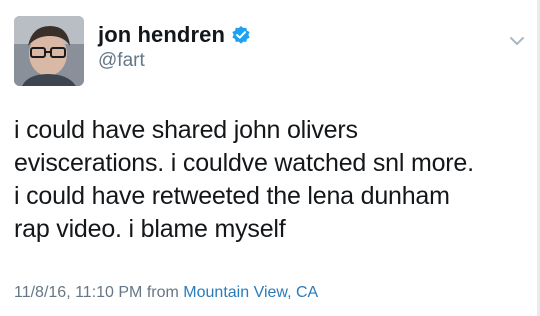  Describe the element at coordinates (150, 229) in the screenshot. I see `tweet-text-line: rap video. i blame myself` at that location.